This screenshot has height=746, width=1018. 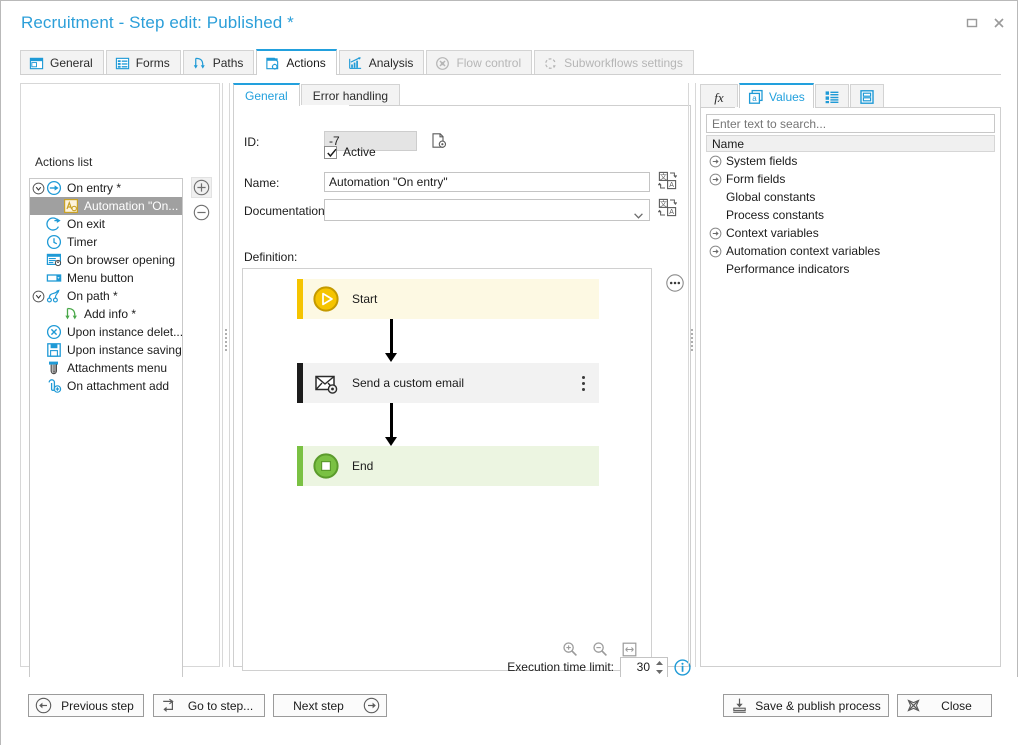 What do you see at coordinates (487, 182) in the screenshot?
I see `name-field: Automation "On entry"` at bounding box center [487, 182].